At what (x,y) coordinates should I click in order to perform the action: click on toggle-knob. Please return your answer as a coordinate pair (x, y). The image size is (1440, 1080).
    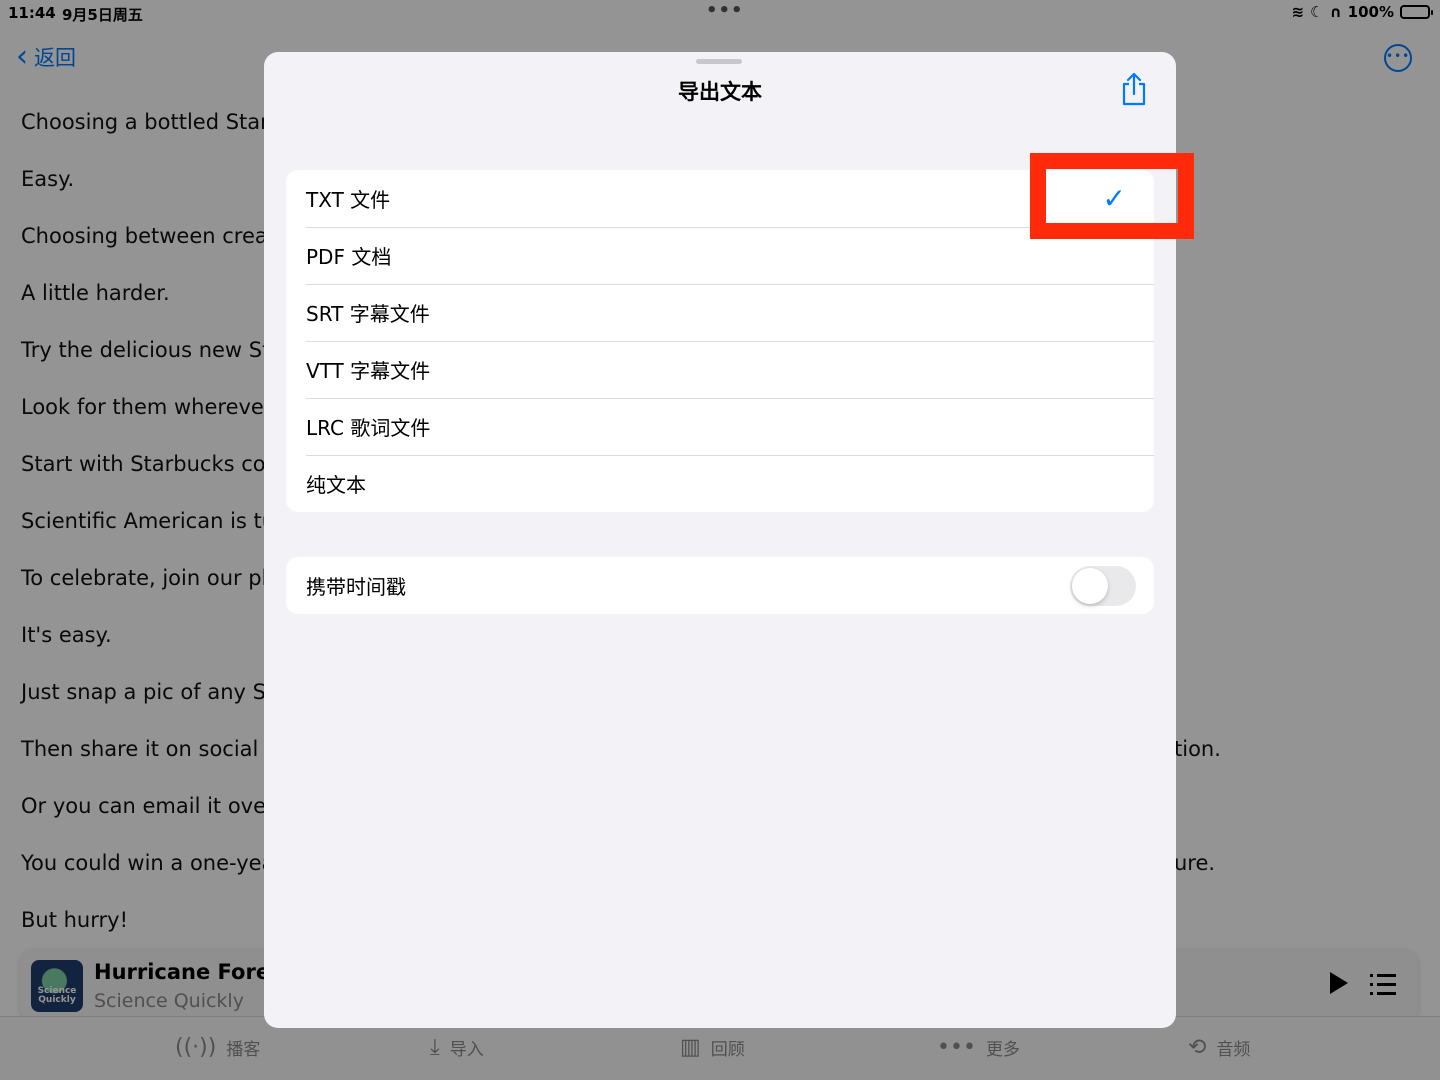
    Looking at the image, I should click on (1090, 586).